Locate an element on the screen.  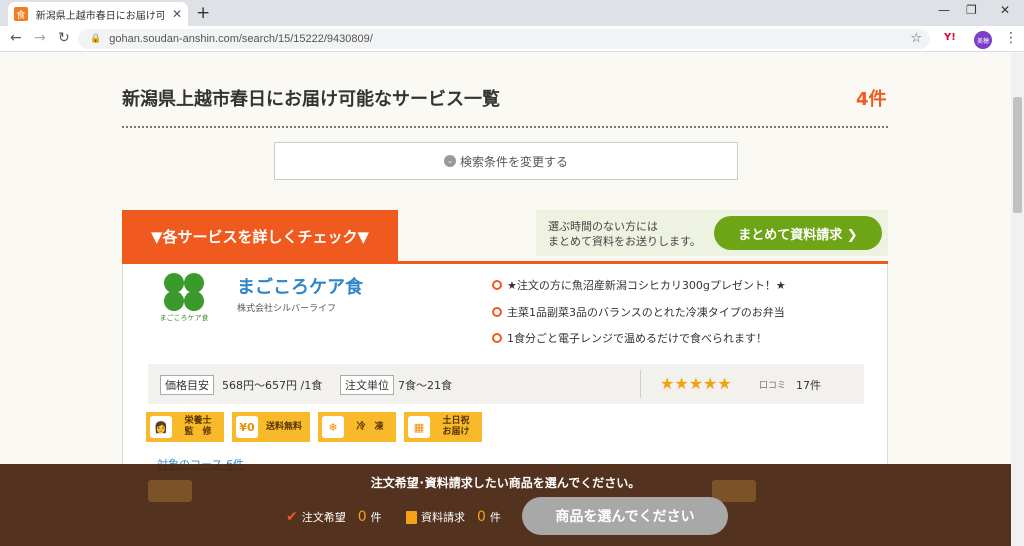
service-name-link: まごころケア食 is located at coordinates (300, 286).